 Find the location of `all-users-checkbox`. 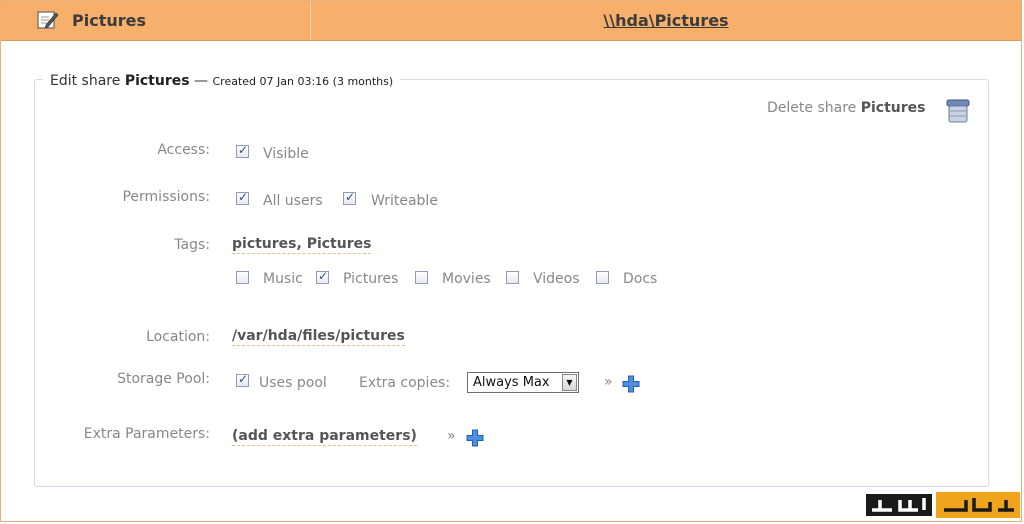

all-users-checkbox is located at coordinates (242, 197).